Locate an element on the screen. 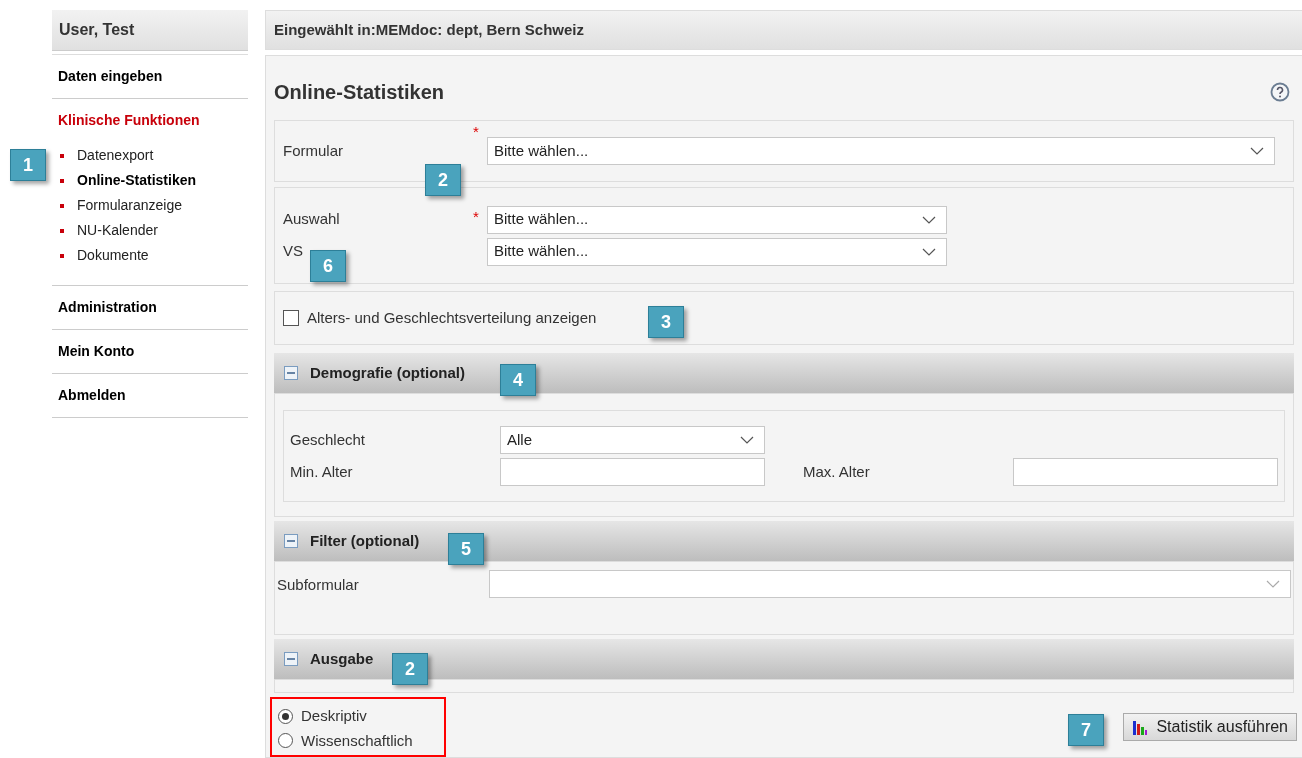  bar-chart-icon is located at coordinates (1140, 727).